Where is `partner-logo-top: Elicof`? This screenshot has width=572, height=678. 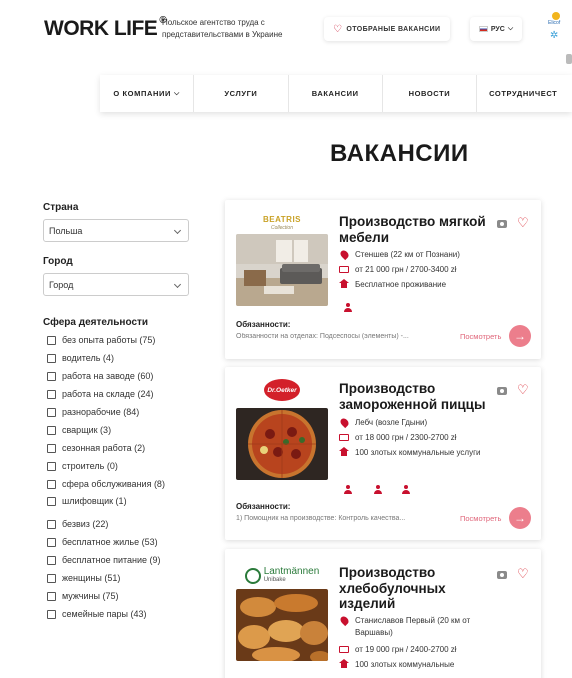 partner-logo-top: Elicof is located at coordinates (554, 19).